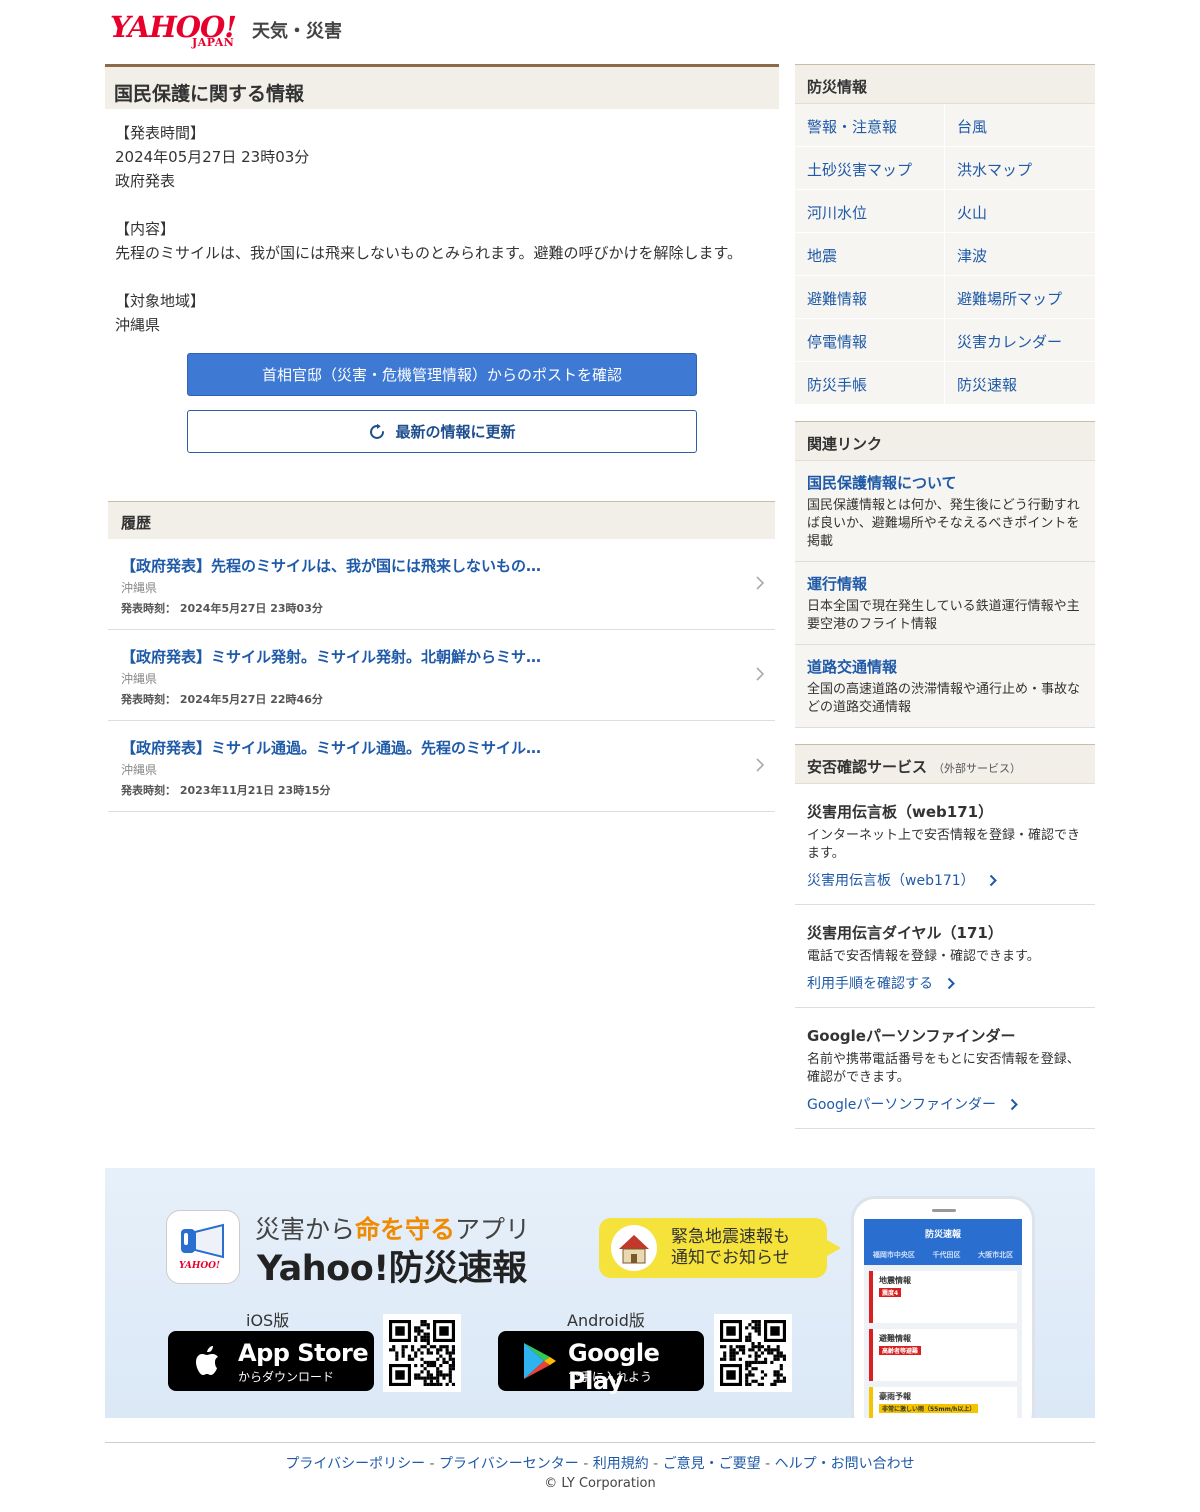  What do you see at coordinates (1020, 168) in the screenshot?
I see `disaster-link: 洪水マップ` at bounding box center [1020, 168].